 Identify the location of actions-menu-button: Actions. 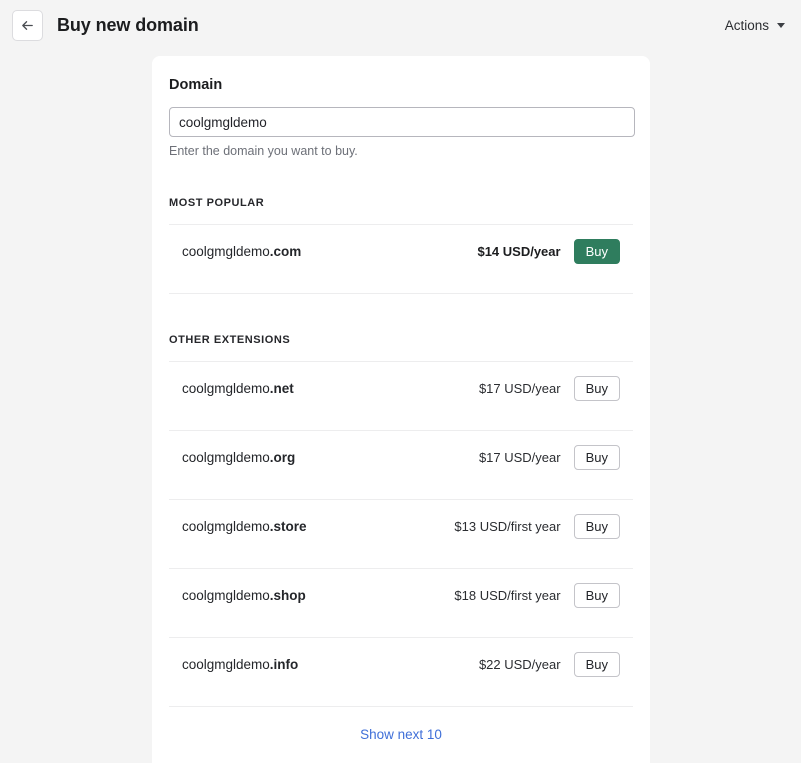
(755, 25).